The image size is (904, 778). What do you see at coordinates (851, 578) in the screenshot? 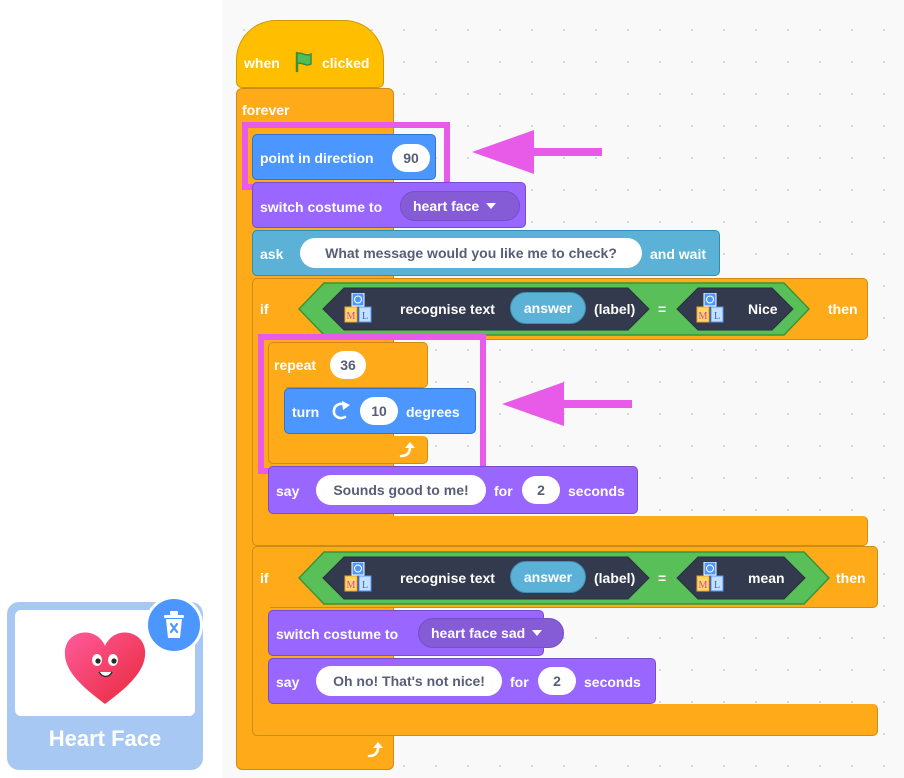
I see `then-2-label: then` at bounding box center [851, 578].